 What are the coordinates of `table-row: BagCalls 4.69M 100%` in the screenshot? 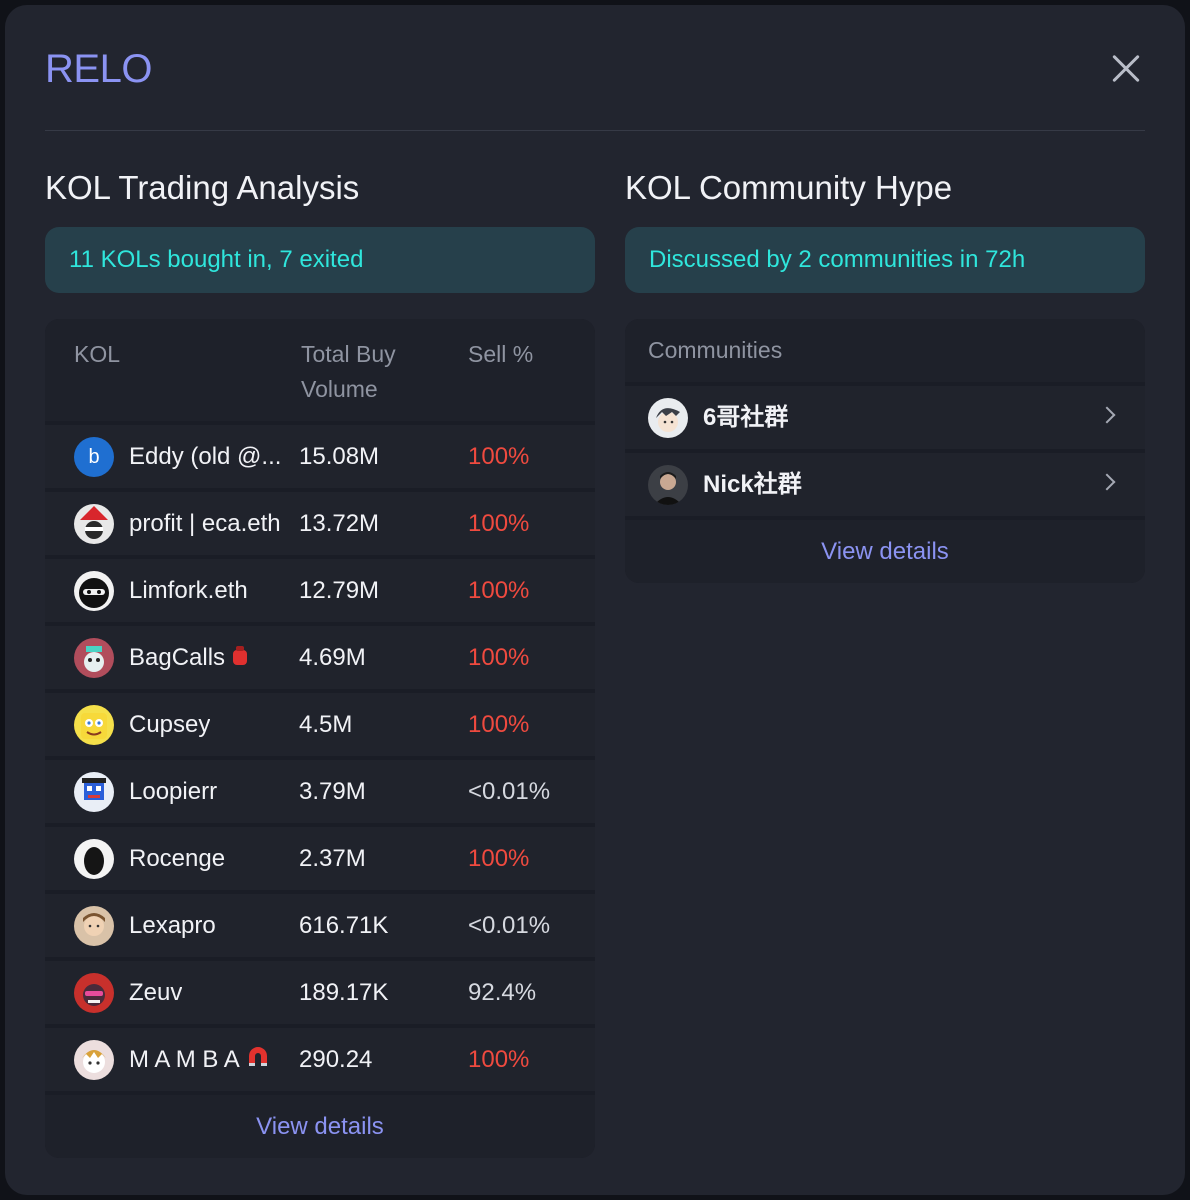 It's located at (320, 657).